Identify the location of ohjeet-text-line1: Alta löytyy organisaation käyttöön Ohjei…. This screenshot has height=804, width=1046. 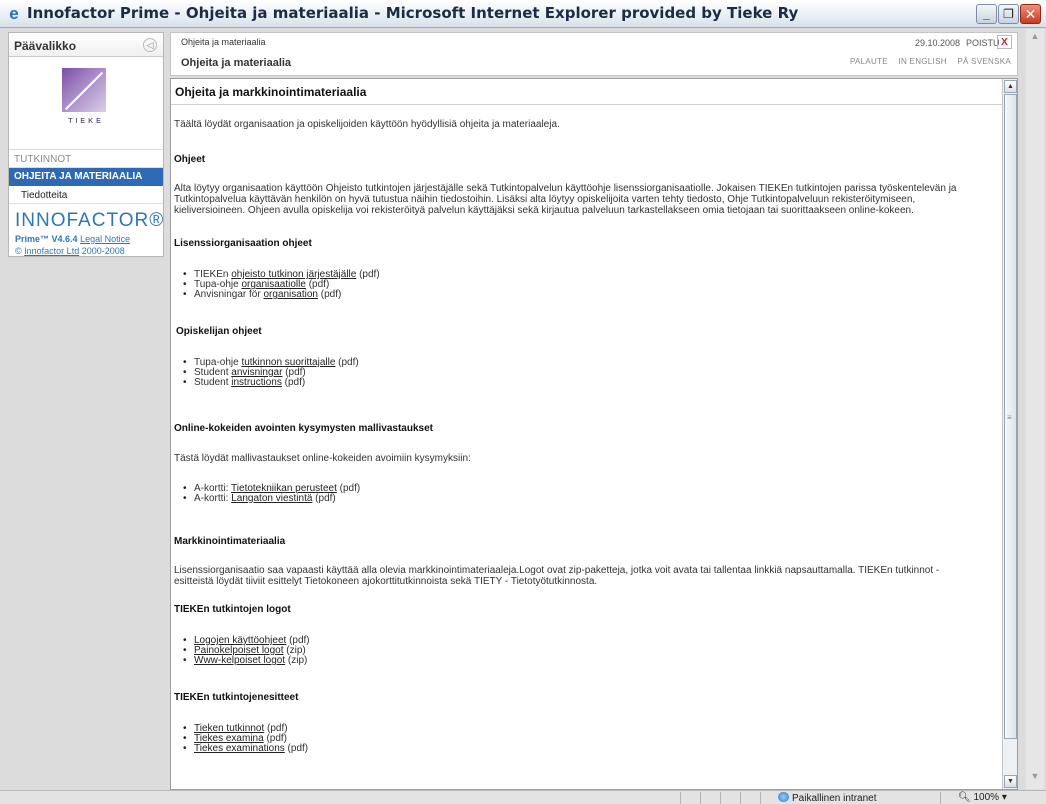
(565, 188).